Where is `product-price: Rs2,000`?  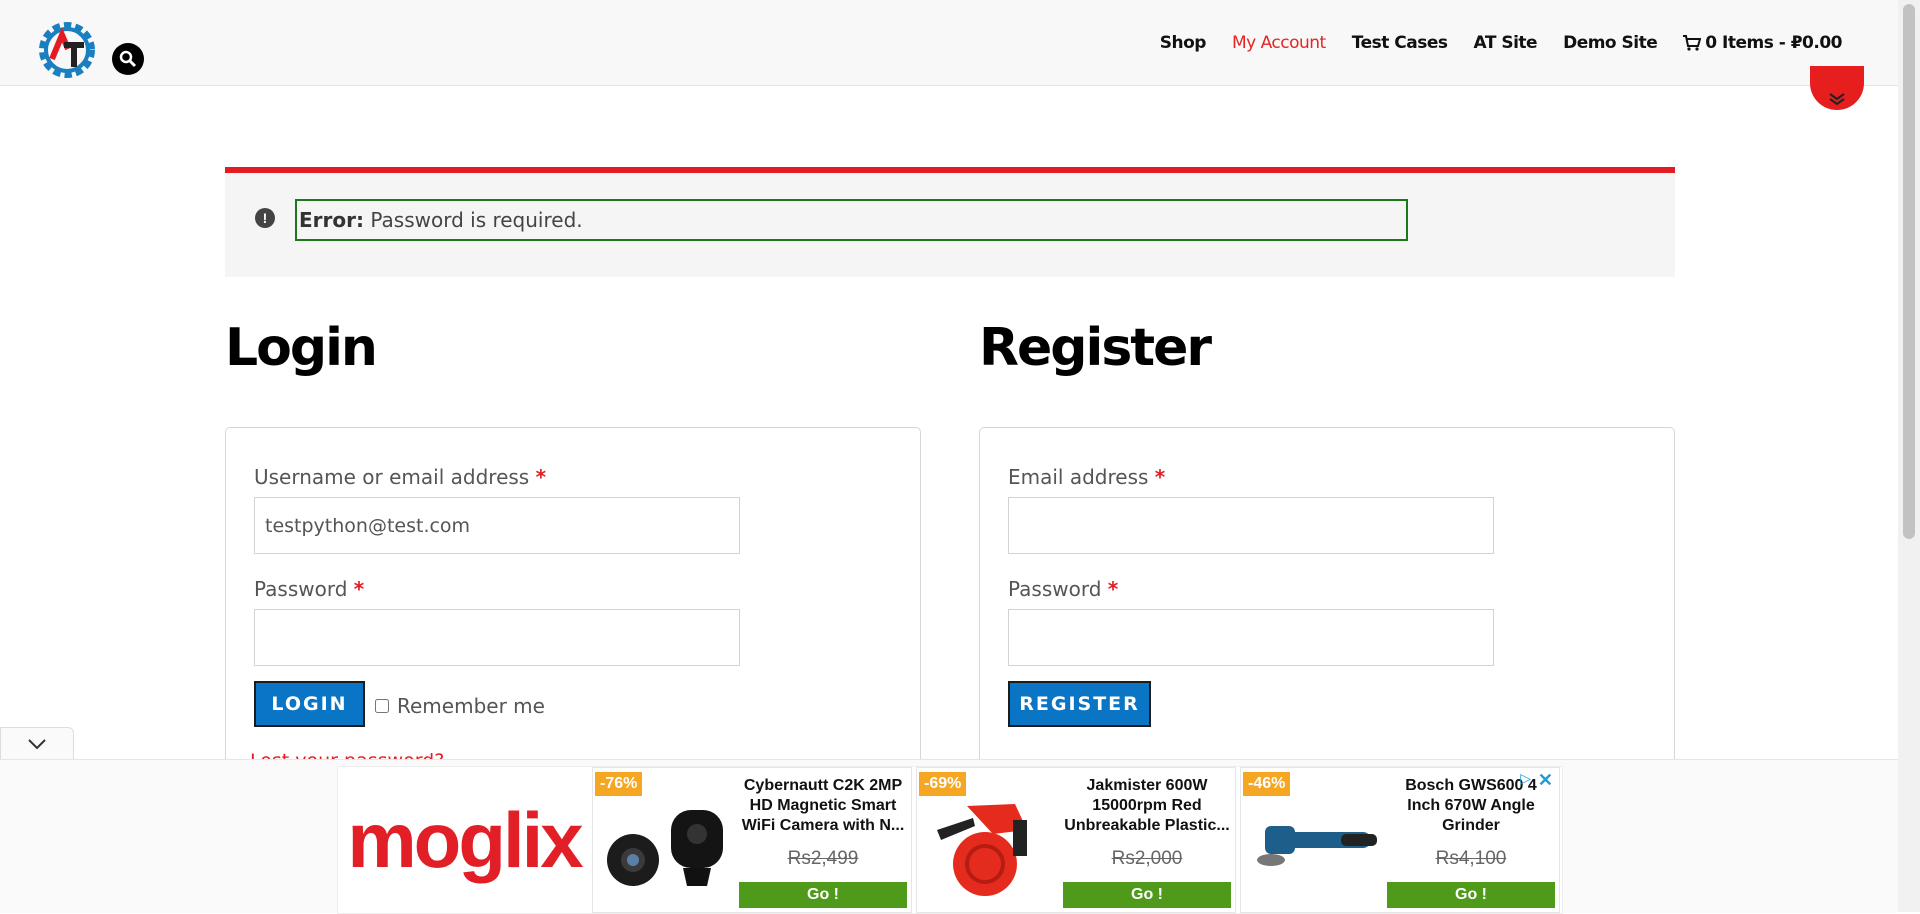 product-price: Rs2,000 is located at coordinates (1147, 858).